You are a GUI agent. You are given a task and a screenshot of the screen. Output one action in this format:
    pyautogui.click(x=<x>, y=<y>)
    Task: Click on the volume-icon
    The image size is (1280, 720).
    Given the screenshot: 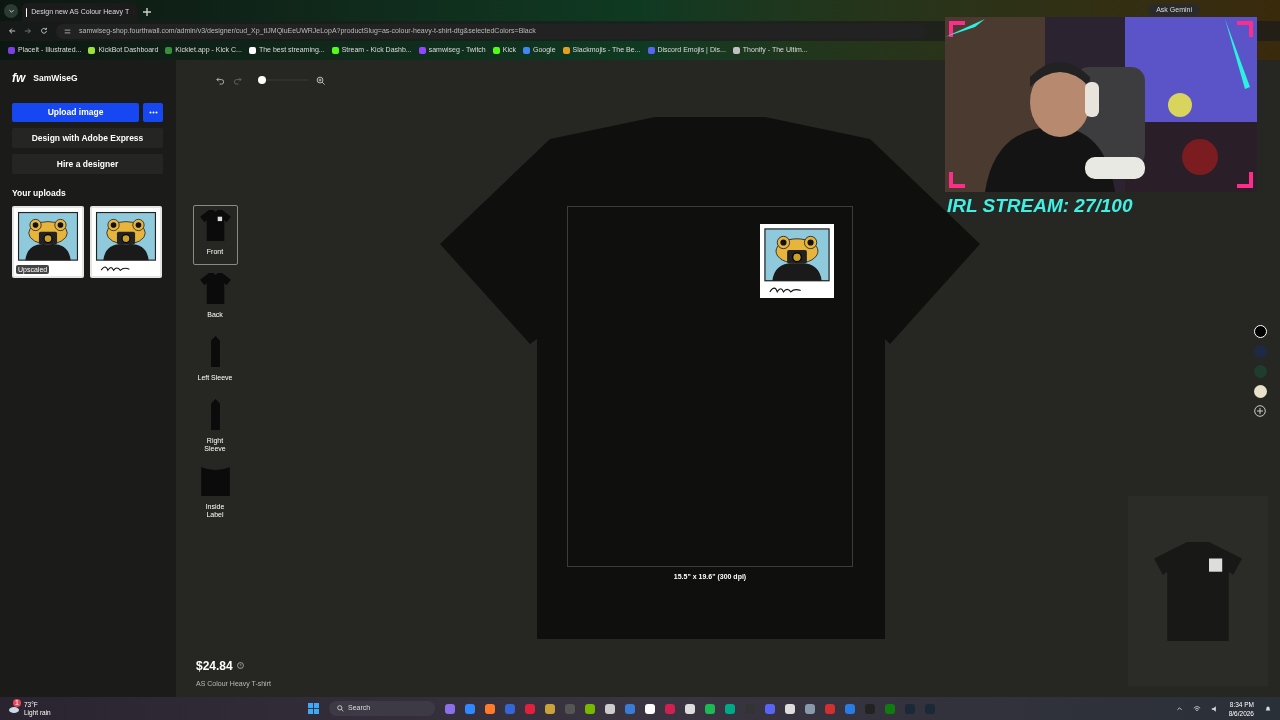 What is the action you would take?
    pyautogui.click(x=1214, y=708)
    